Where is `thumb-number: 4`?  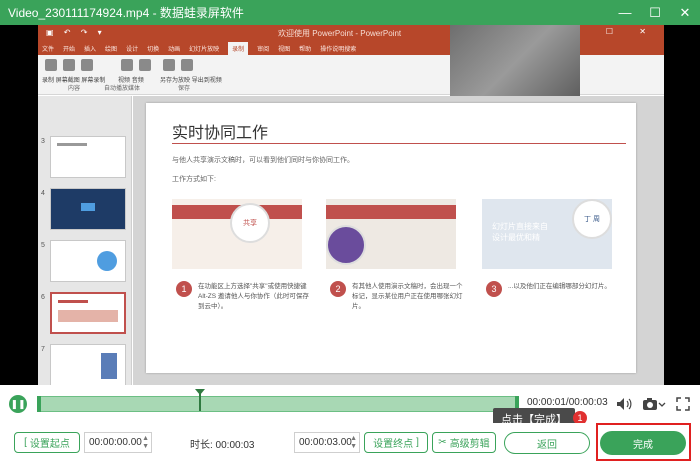 thumb-number: 4 is located at coordinates (43, 193).